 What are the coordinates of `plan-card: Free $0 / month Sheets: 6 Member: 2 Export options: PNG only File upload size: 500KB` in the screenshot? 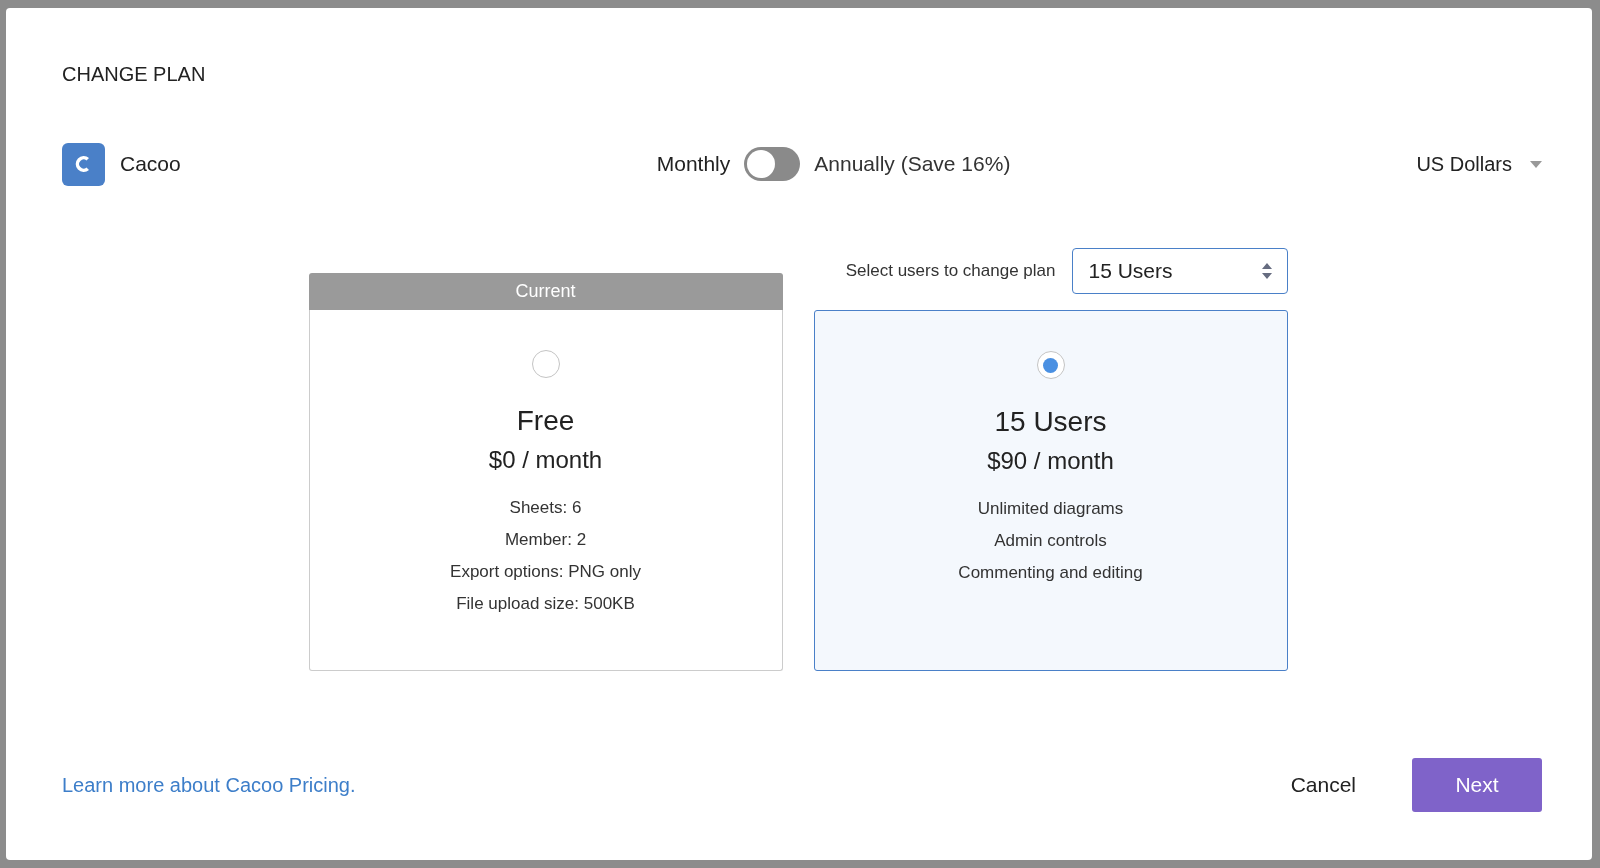 It's located at (545, 490).